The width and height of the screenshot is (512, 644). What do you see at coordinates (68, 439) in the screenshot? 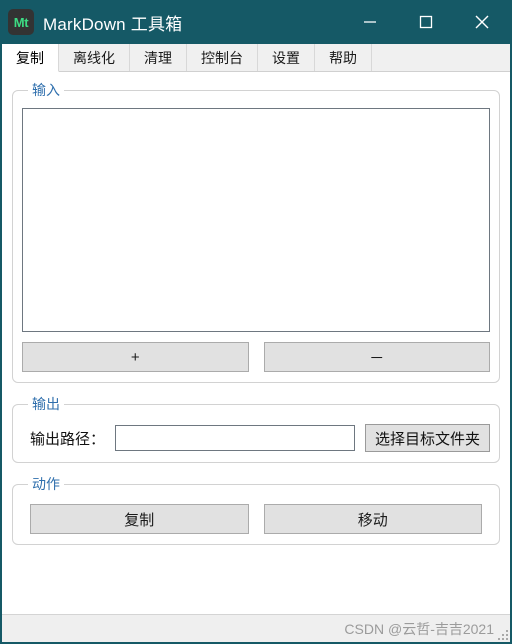
I see `output-path-label: 输出路径：` at bounding box center [68, 439].